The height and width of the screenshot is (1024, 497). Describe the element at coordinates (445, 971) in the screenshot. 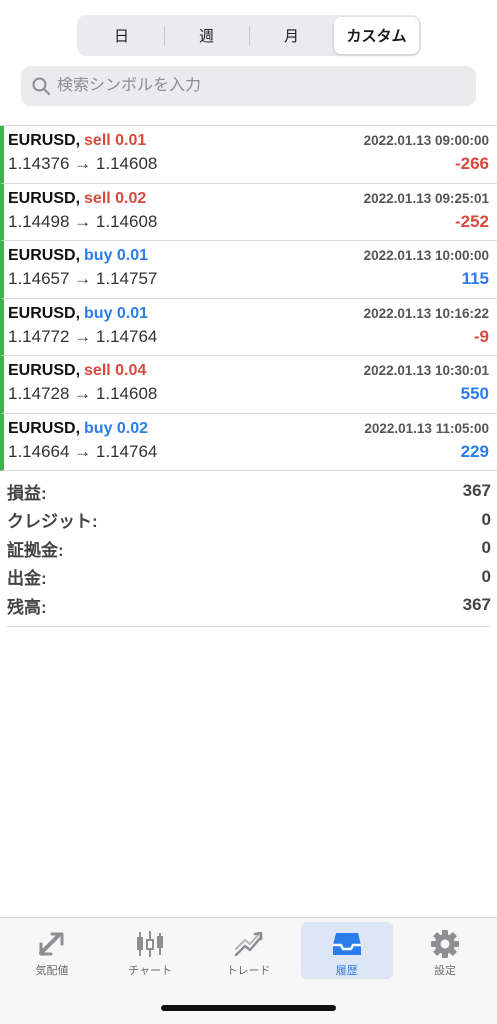

I see `tab-label: 設定` at that location.